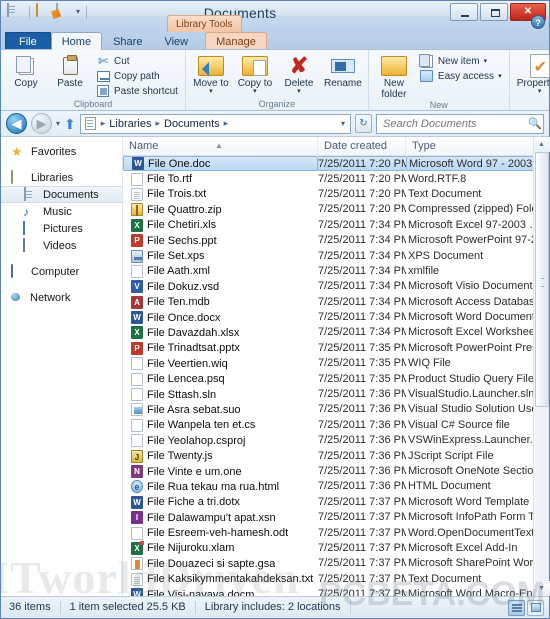  I want to click on sidebar-item-libraries: Libraries, so click(61, 177).